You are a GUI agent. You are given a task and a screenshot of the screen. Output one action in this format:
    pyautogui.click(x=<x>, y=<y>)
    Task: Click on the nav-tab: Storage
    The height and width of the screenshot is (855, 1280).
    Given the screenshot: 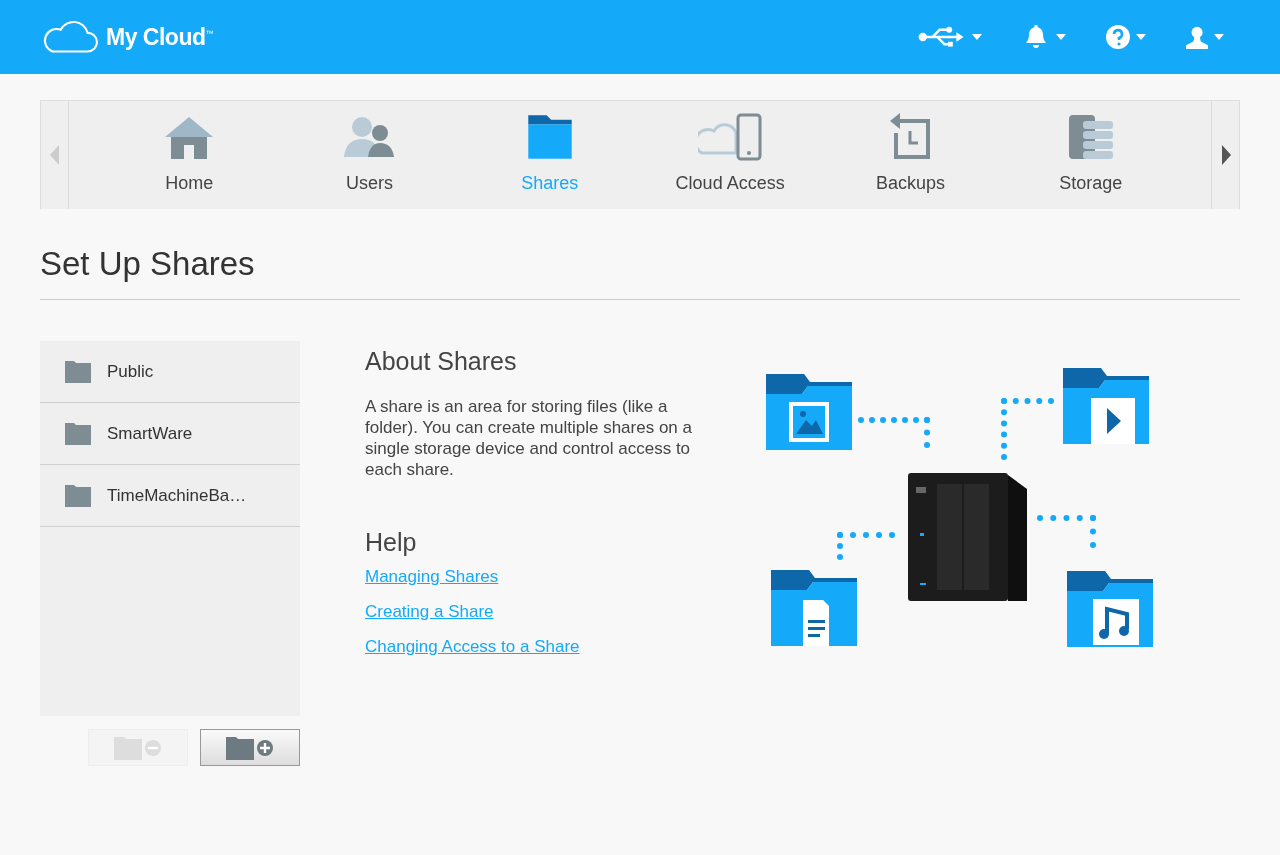 What is the action you would take?
    pyautogui.click(x=1090, y=155)
    